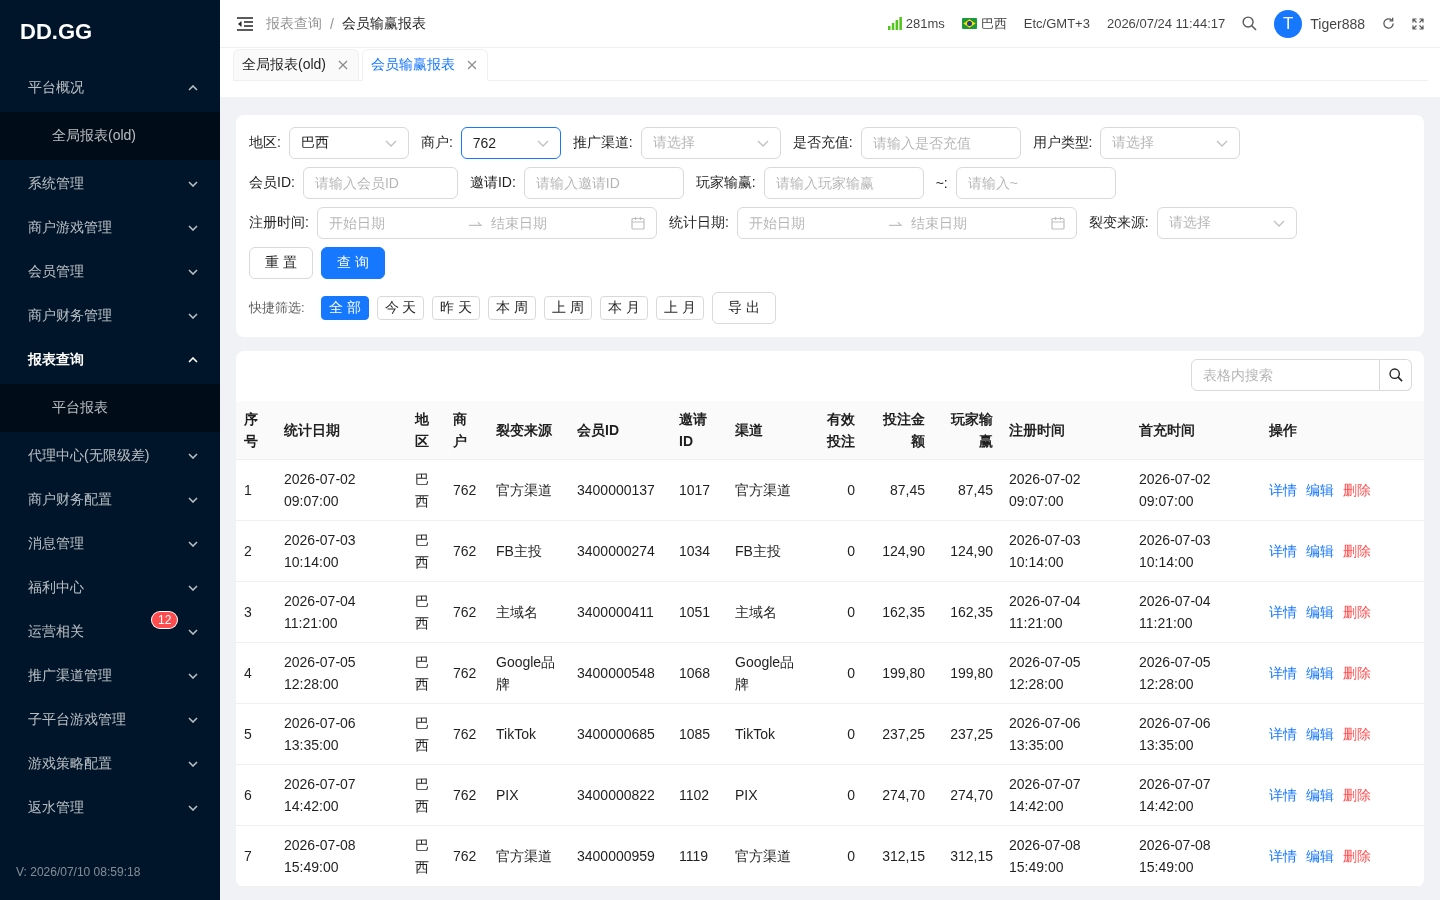 The width and height of the screenshot is (1440, 900). Describe the element at coordinates (762, 143) in the screenshot. I see `chevron-down-icon` at that location.